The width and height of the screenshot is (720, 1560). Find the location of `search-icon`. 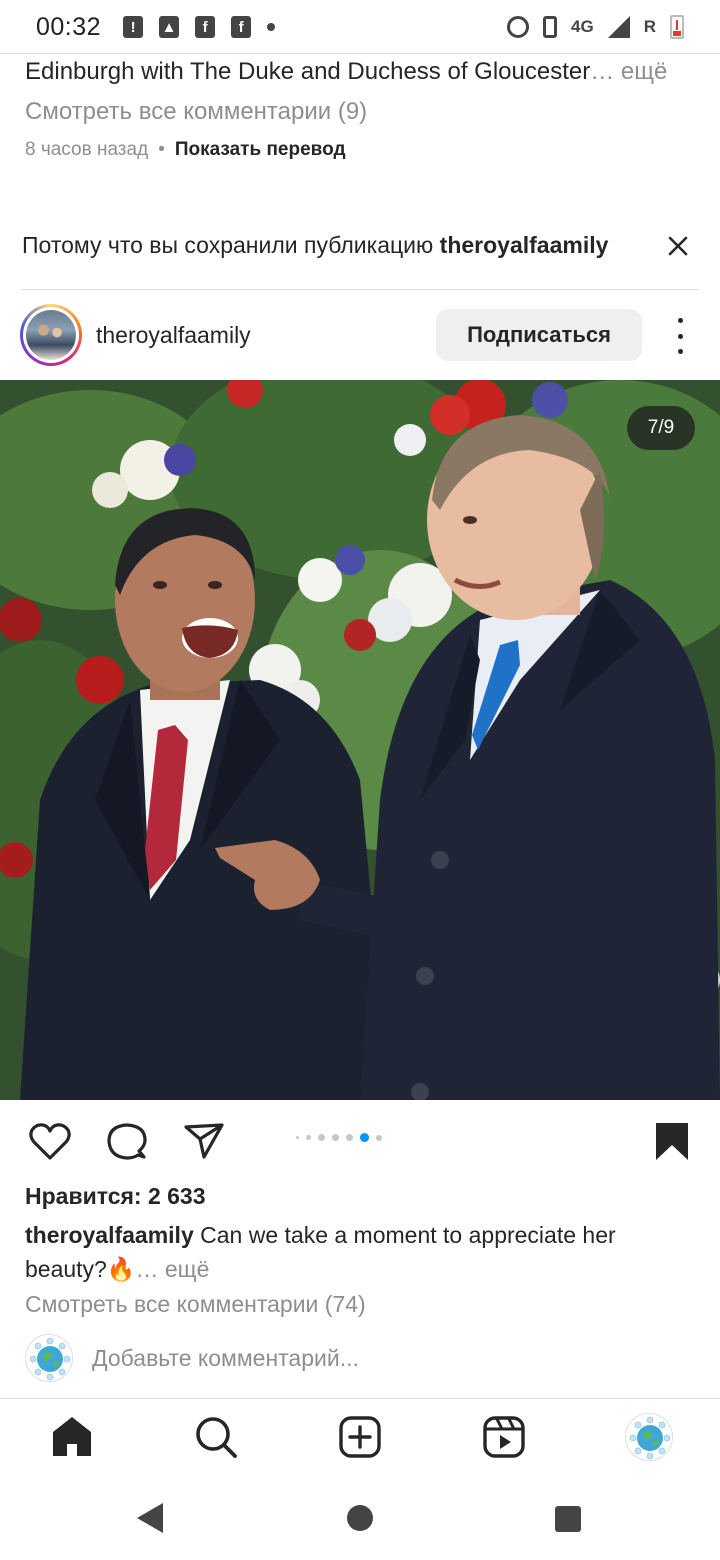

search-icon is located at coordinates (216, 1437).